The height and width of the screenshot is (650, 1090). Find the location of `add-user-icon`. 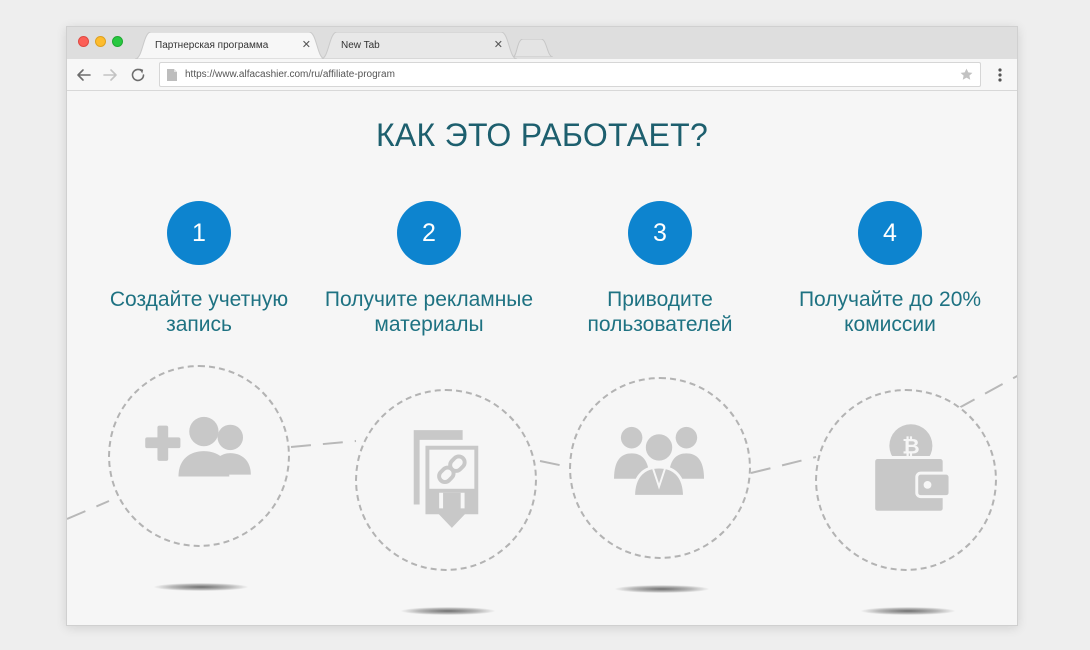

add-user-icon is located at coordinates (198, 446).